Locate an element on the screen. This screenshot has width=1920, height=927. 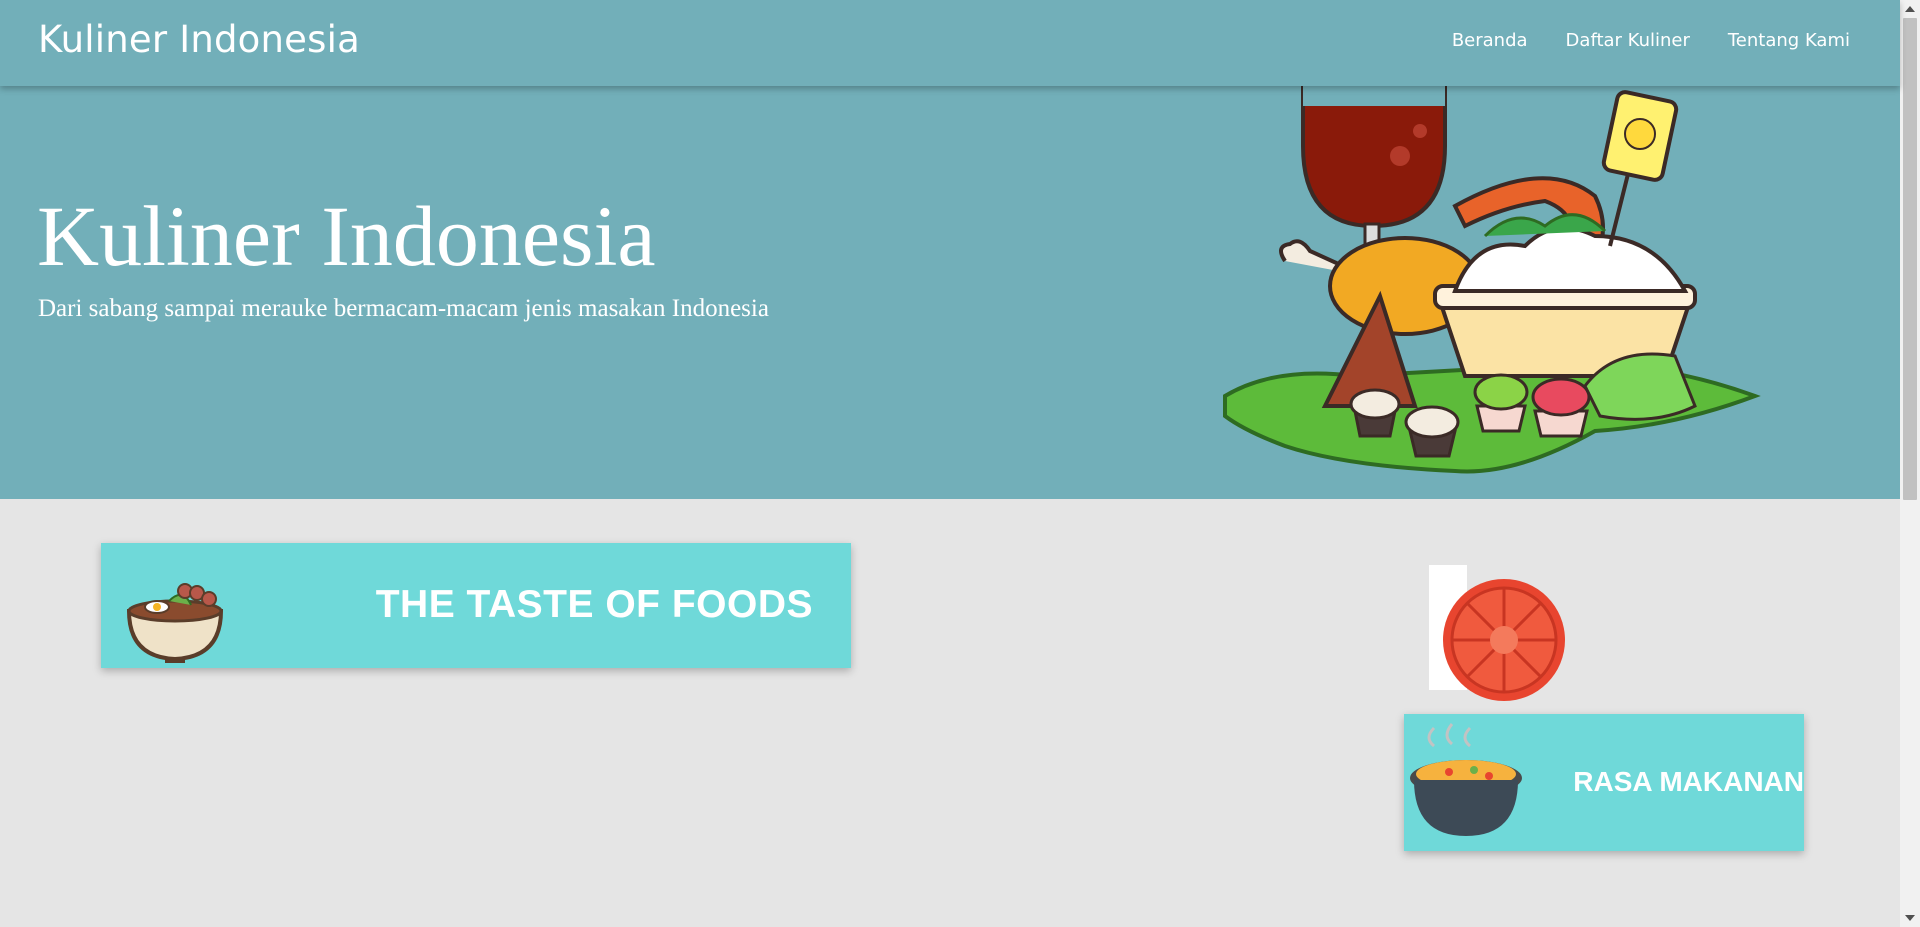
nav-beranda: Beranda is located at coordinates (1490, 40).